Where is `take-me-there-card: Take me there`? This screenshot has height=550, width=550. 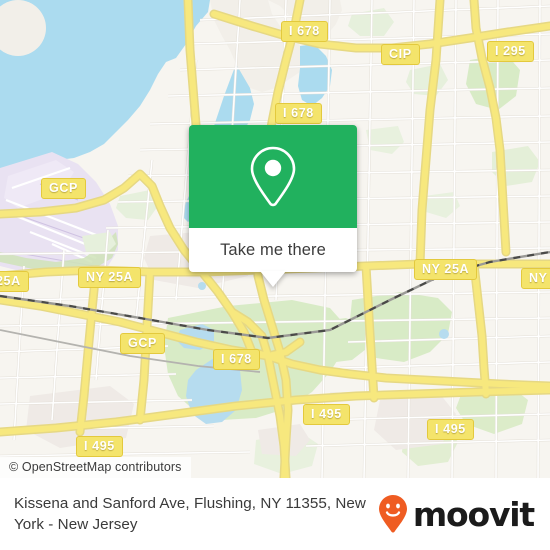 take-me-there-card: Take me there is located at coordinates (273, 206).